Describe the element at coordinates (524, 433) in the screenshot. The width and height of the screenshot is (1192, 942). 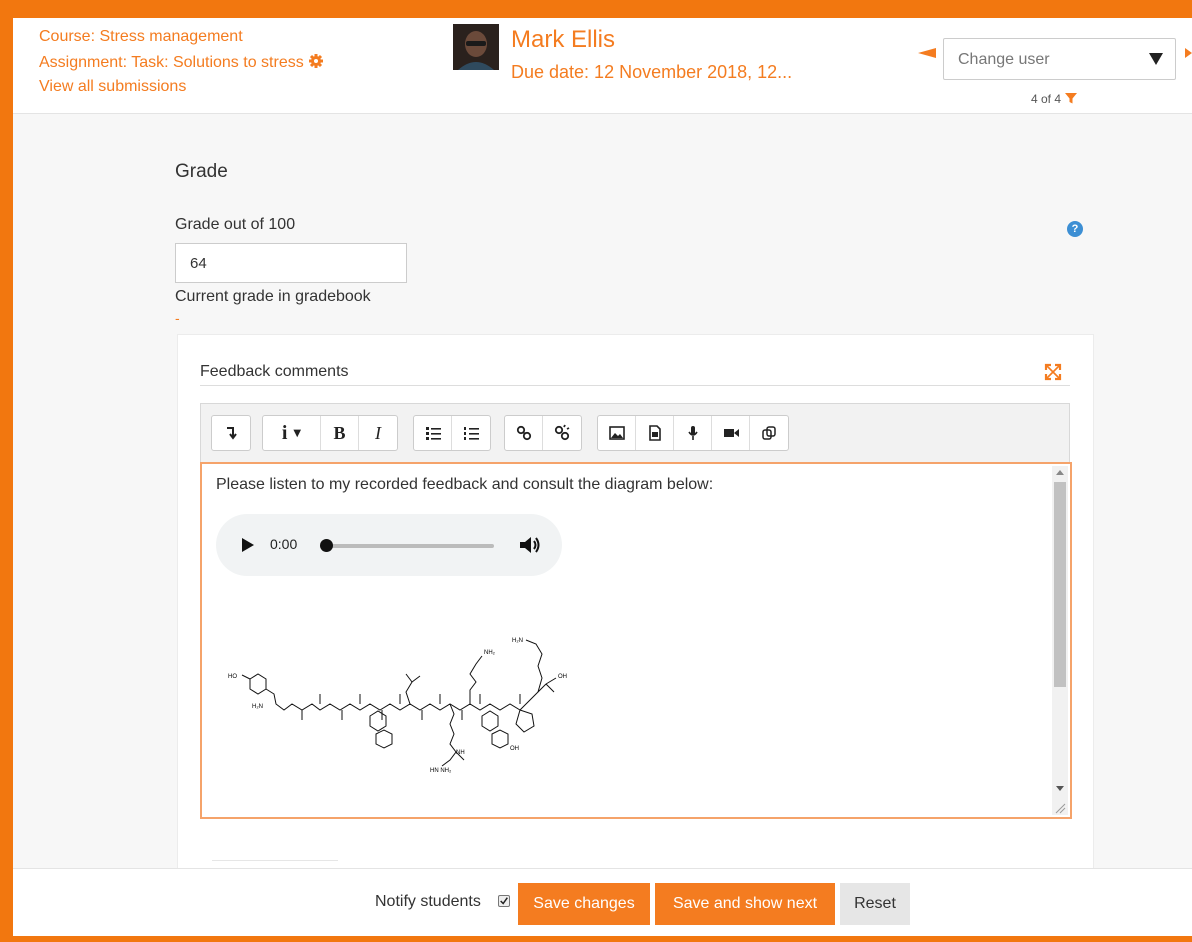
I see `link-icon` at that location.